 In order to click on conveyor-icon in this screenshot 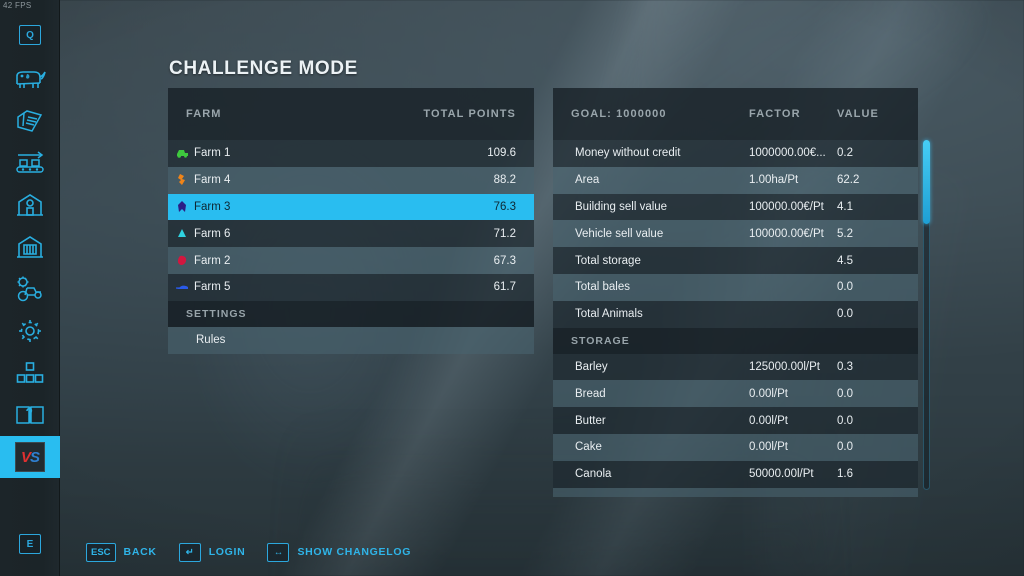, I will do `click(30, 163)`.